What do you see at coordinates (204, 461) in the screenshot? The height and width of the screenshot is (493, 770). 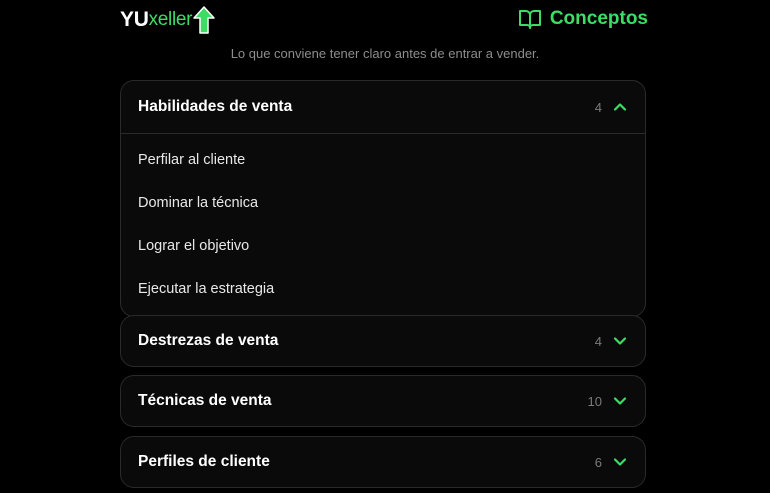 I see `section-title: Perfiles de cliente` at bounding box center [204, 461].